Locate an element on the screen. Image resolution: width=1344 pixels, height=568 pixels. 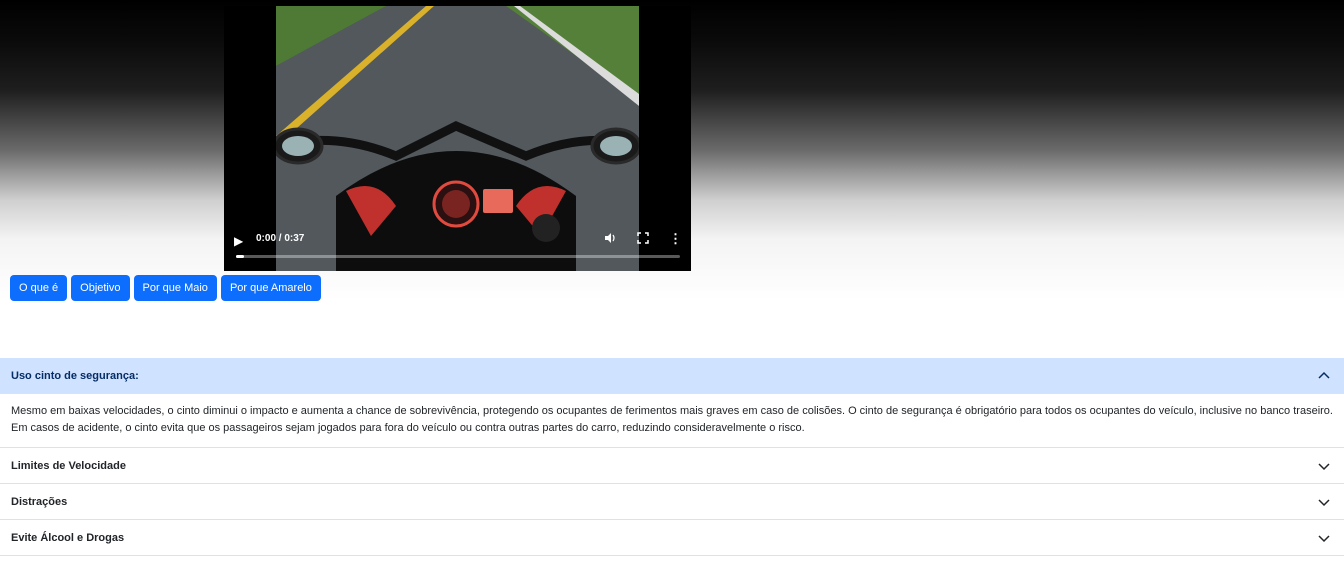
more-options-icon: ⋮ is located at coordinates (675, 239).